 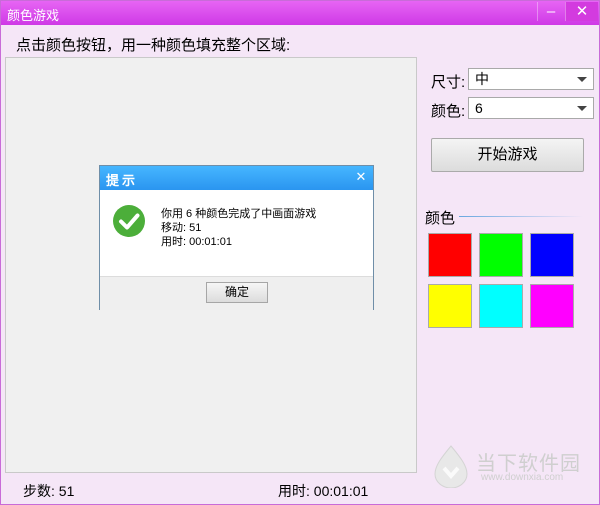 What do you see at coordinates (521, 216) in the screenshot?
I see `palette-divider` at bounding box center [521, 216].